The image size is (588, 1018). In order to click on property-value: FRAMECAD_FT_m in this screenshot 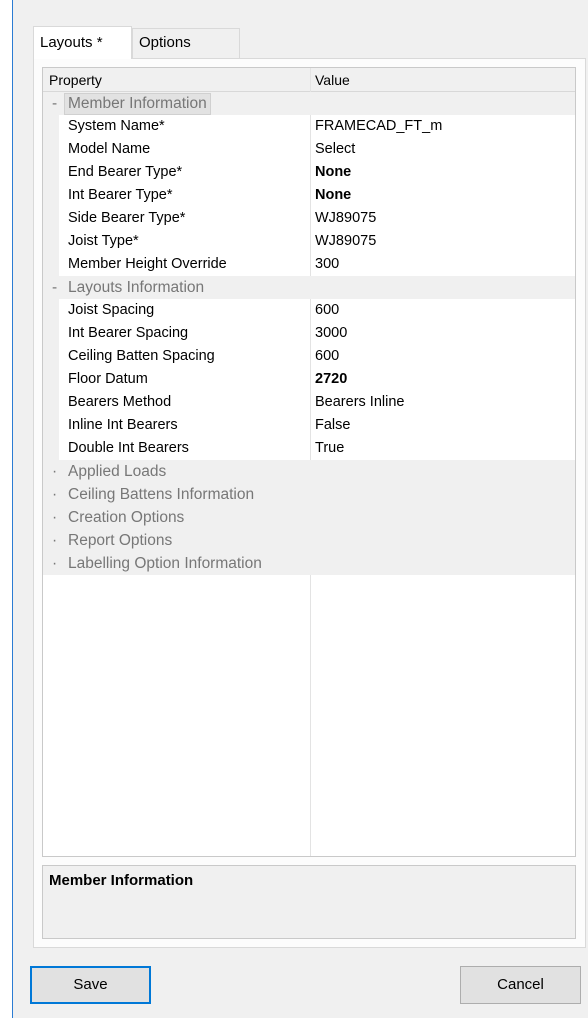, I will do `click(378, 126)`.